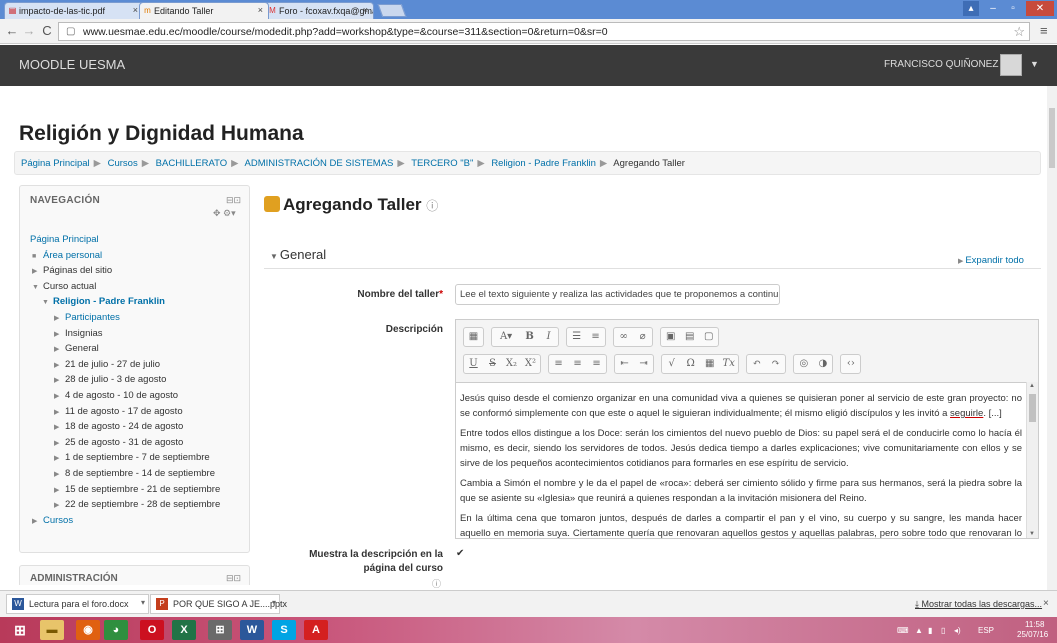  Describe the element at coordinates (52, 630) in the screenshot. I see `file-explorer-icon: ▬` at that location.